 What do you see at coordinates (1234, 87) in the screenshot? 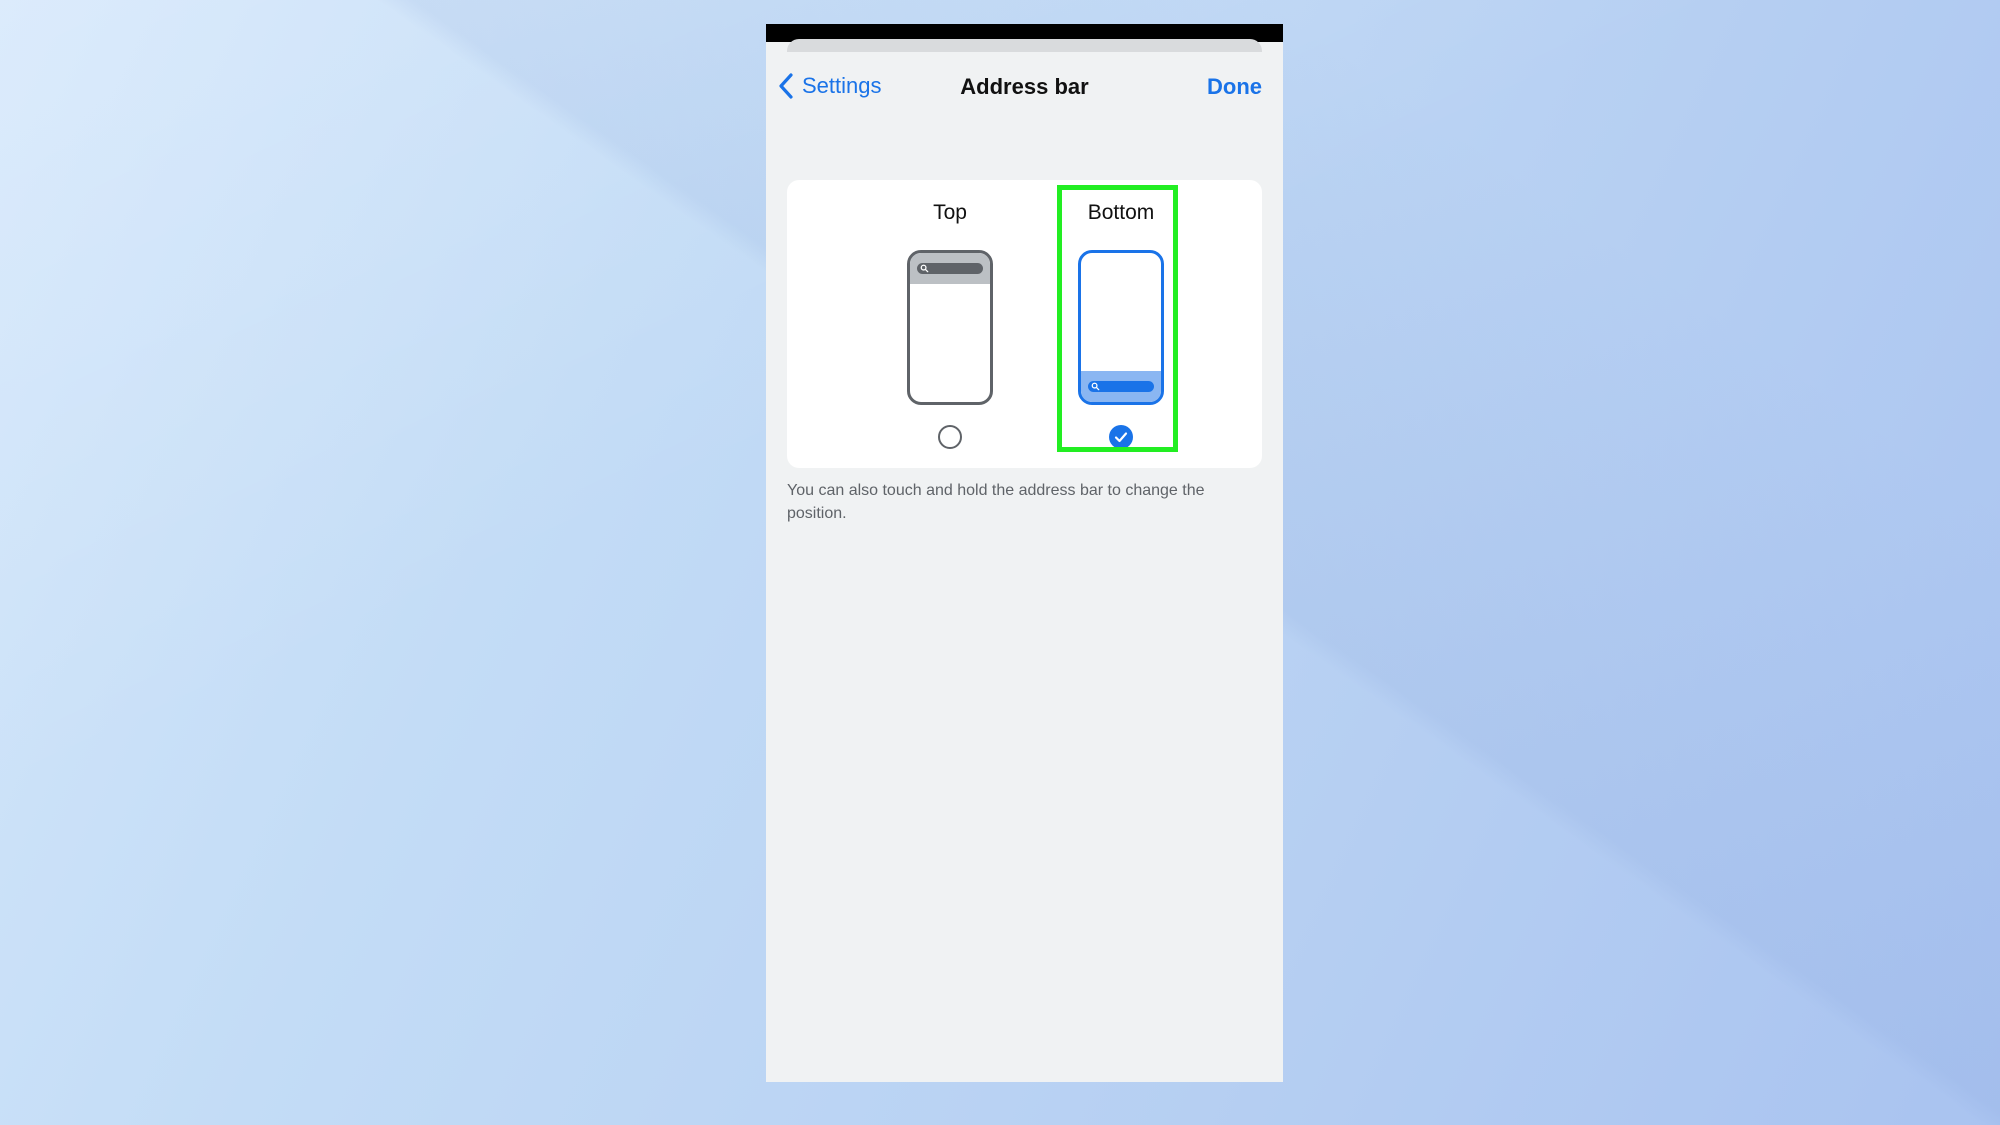
I see `done-button: Done` at bounding box center [1234, 87].